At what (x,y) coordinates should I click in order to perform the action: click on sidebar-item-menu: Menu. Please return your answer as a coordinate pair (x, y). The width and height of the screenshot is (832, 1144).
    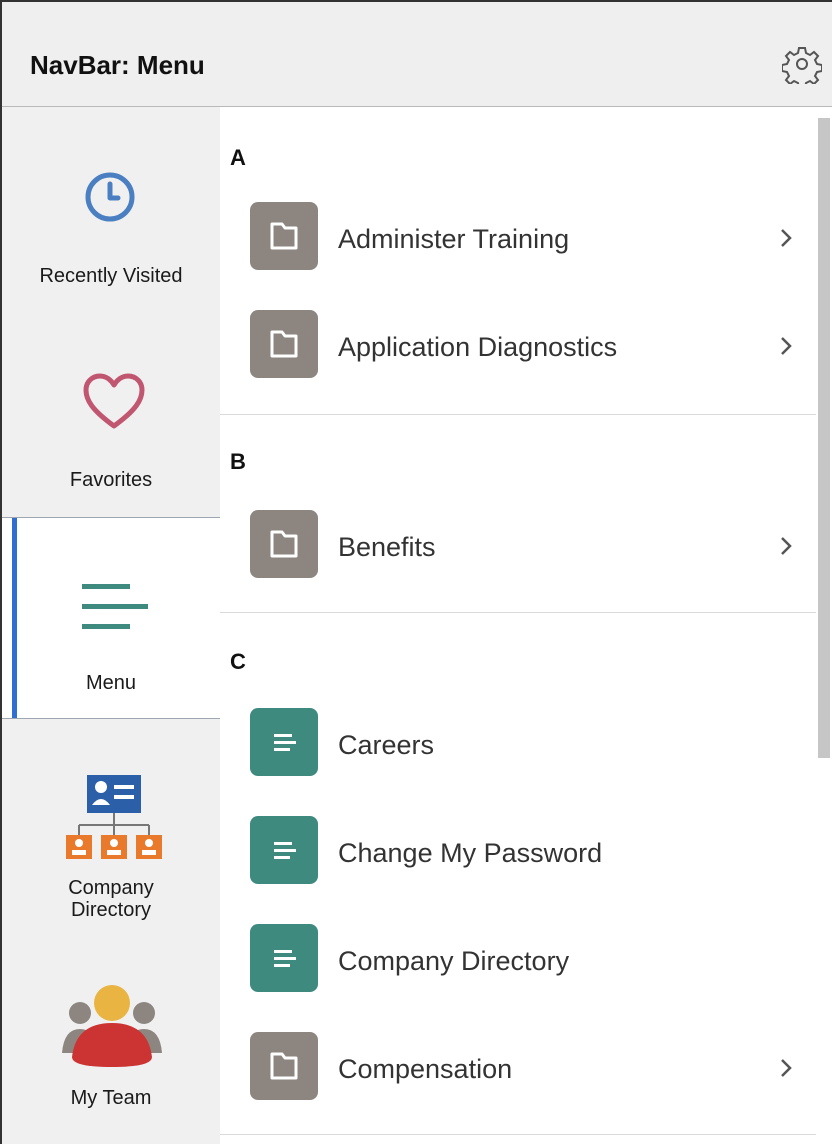
    Looking at the image, I should click on (111, 618).